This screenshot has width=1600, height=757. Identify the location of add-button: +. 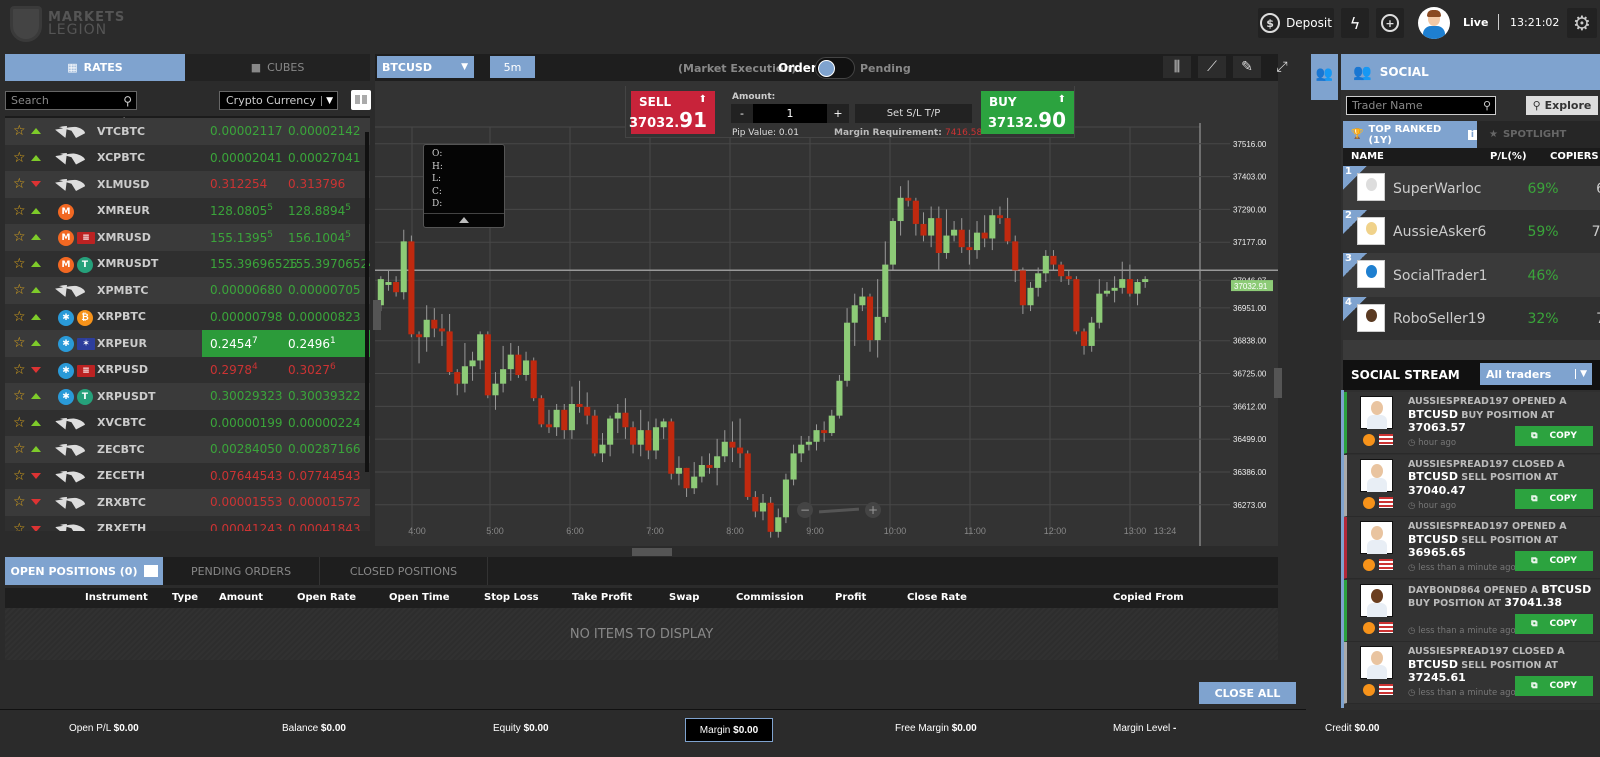
(1390, 23).